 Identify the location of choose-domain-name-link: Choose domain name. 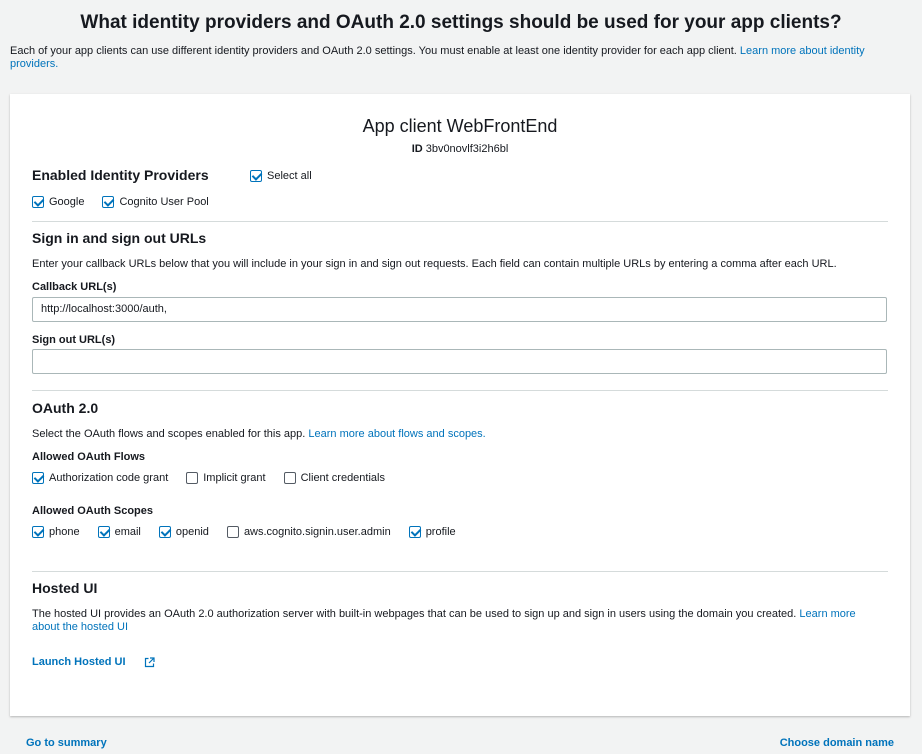
(837, 743).